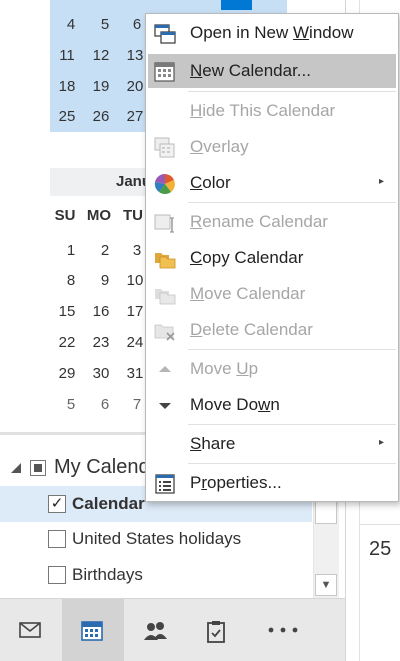 Image resolution: width=400 pixels, height=661 pixels. I want to click on people-icon, so click(155, 631).